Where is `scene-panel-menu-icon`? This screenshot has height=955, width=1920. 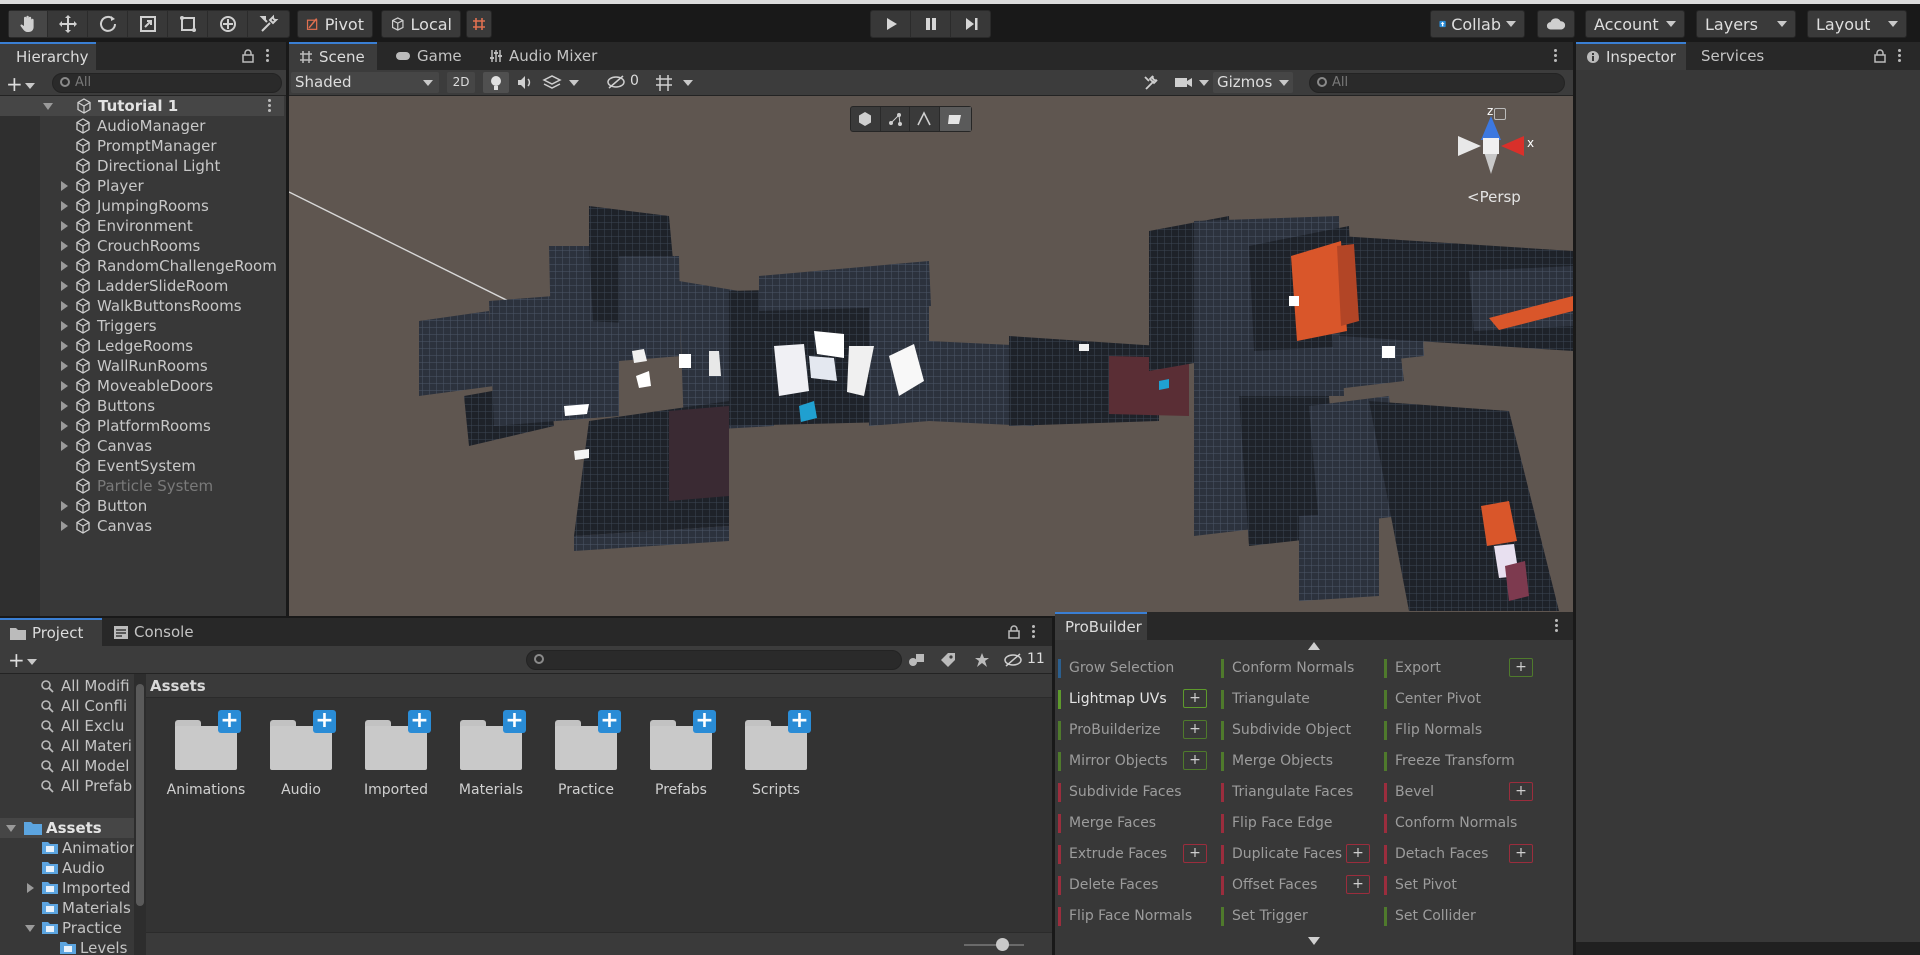 scene-panel-menu-icon is located at coordinates (1556, 56).